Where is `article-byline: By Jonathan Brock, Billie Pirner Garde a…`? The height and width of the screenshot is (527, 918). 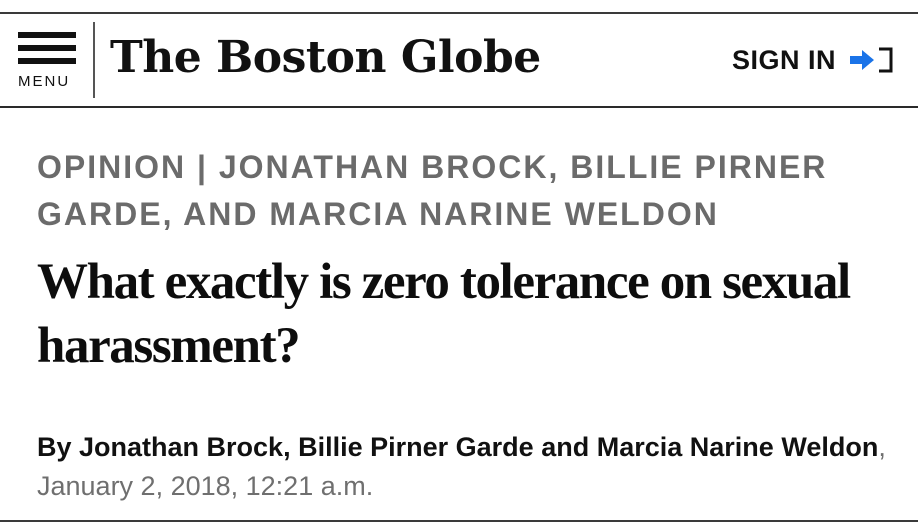 article-byline: By Jonathan Brock, Billie Pirner Garde a… is located at coordinates (467, 467).